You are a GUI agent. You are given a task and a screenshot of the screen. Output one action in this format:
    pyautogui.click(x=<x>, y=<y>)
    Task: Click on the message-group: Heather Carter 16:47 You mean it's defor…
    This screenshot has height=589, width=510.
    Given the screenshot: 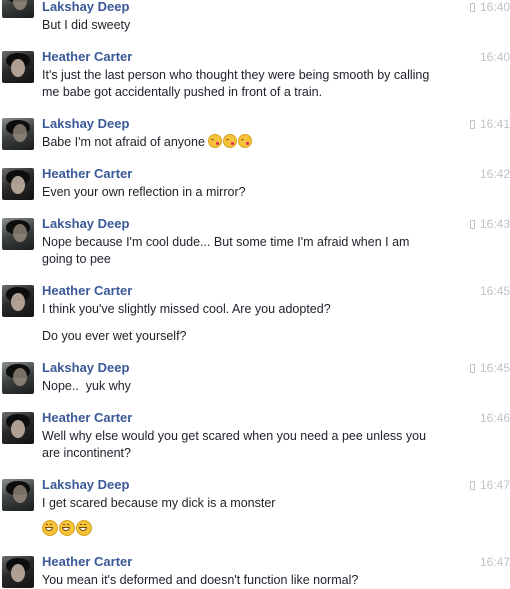 What is the action you would take?
    pyautogui.click(x=255, y=571)
    